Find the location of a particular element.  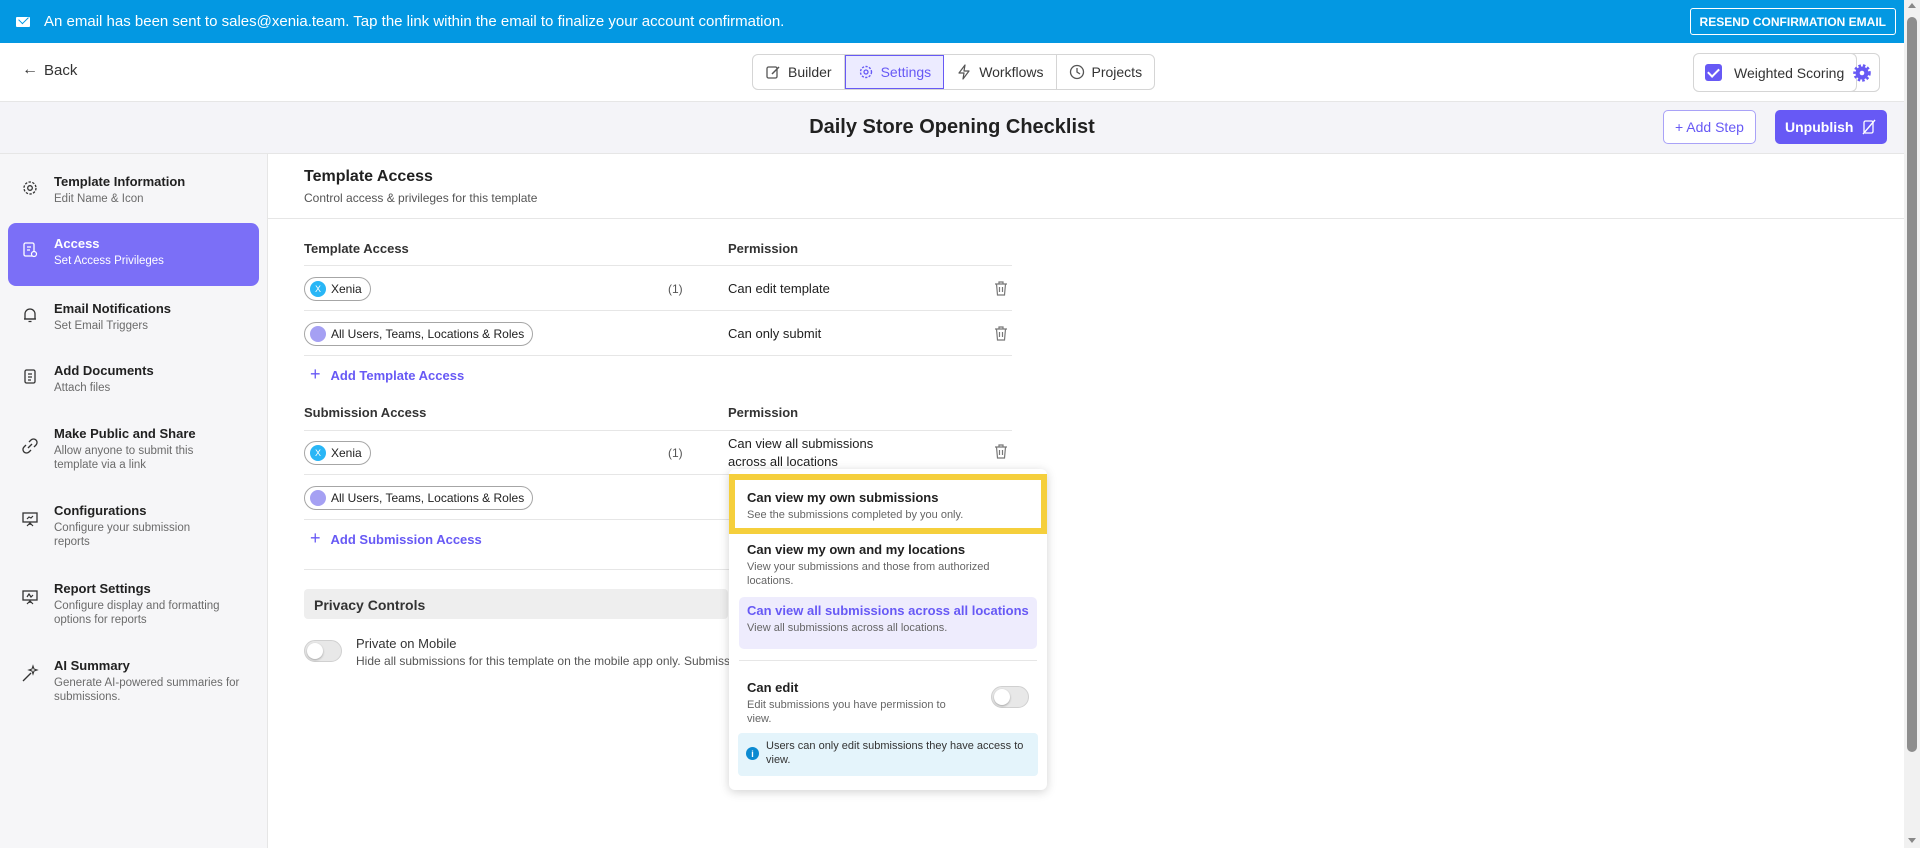

add-template-access-button: + Add Template Access is located at coordinates (387, 374).